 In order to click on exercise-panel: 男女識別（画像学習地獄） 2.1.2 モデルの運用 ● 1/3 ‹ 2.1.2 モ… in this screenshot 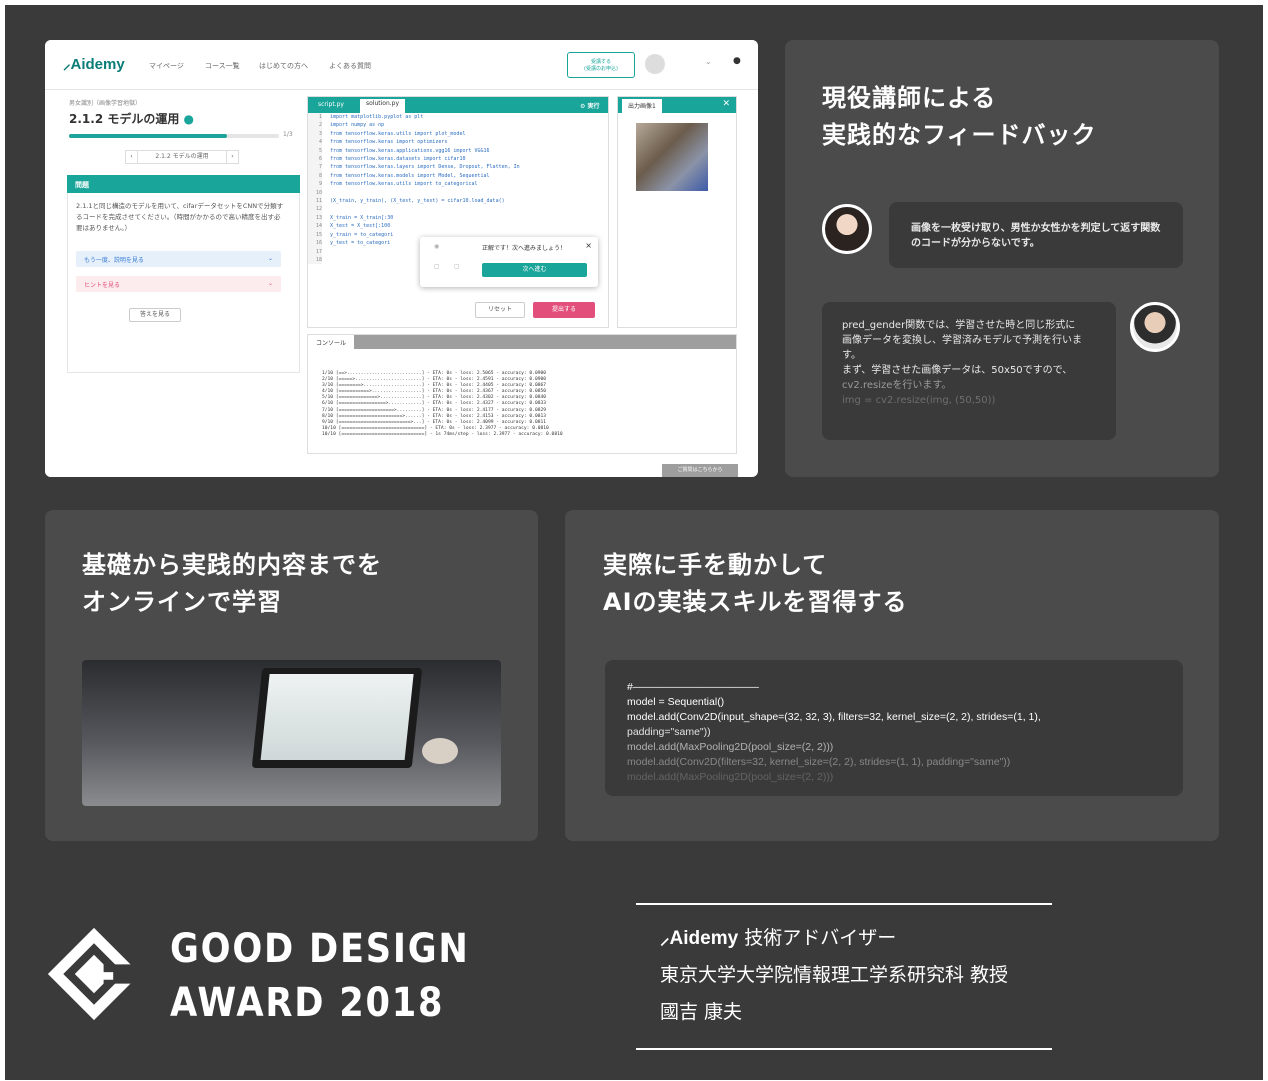, I will do `click(172, 283)`.